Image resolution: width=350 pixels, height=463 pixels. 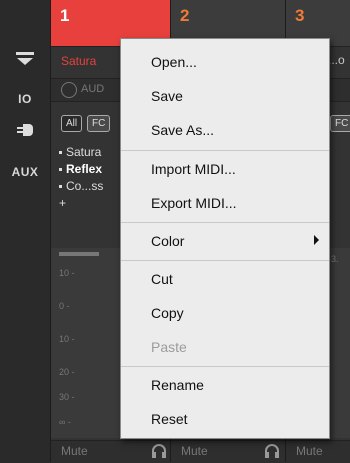 What do you see at coordinates (67, 347) in the screenshot?
I see `db-scale: 10 -0 -10 - 20 -30 - ∞ -` at bounding box center [67, 347].